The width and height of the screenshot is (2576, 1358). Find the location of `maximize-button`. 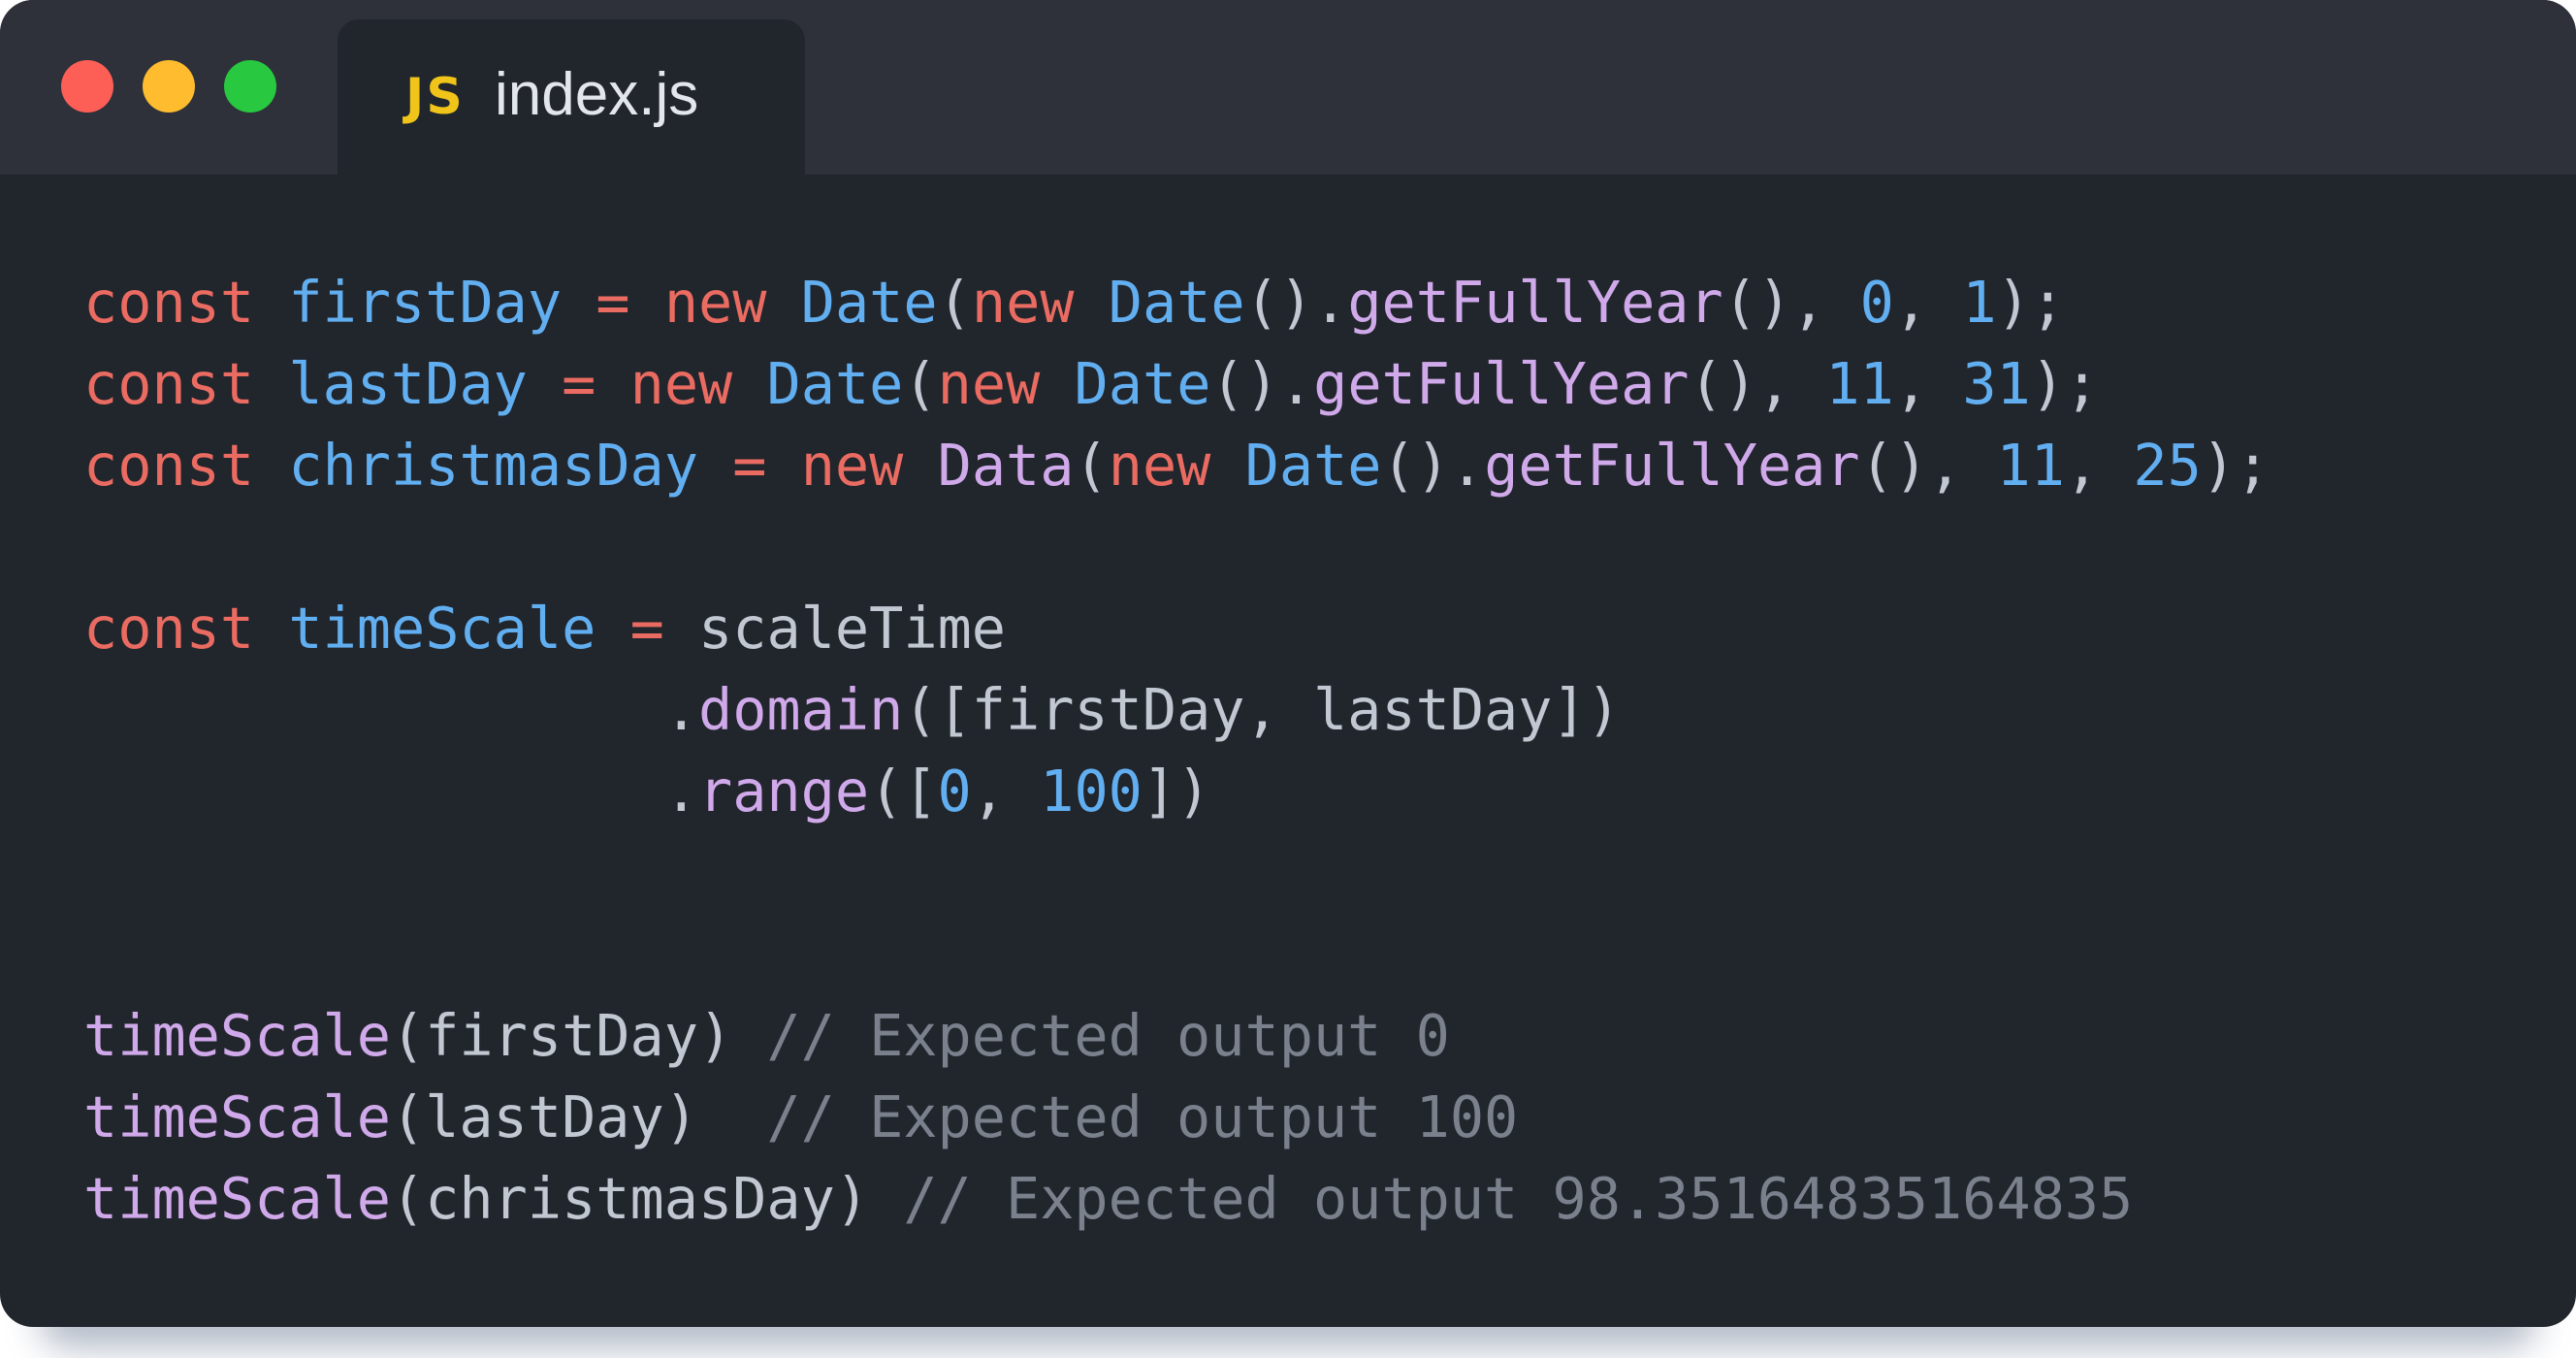

maximize-button is located at coordinates (250, 86).